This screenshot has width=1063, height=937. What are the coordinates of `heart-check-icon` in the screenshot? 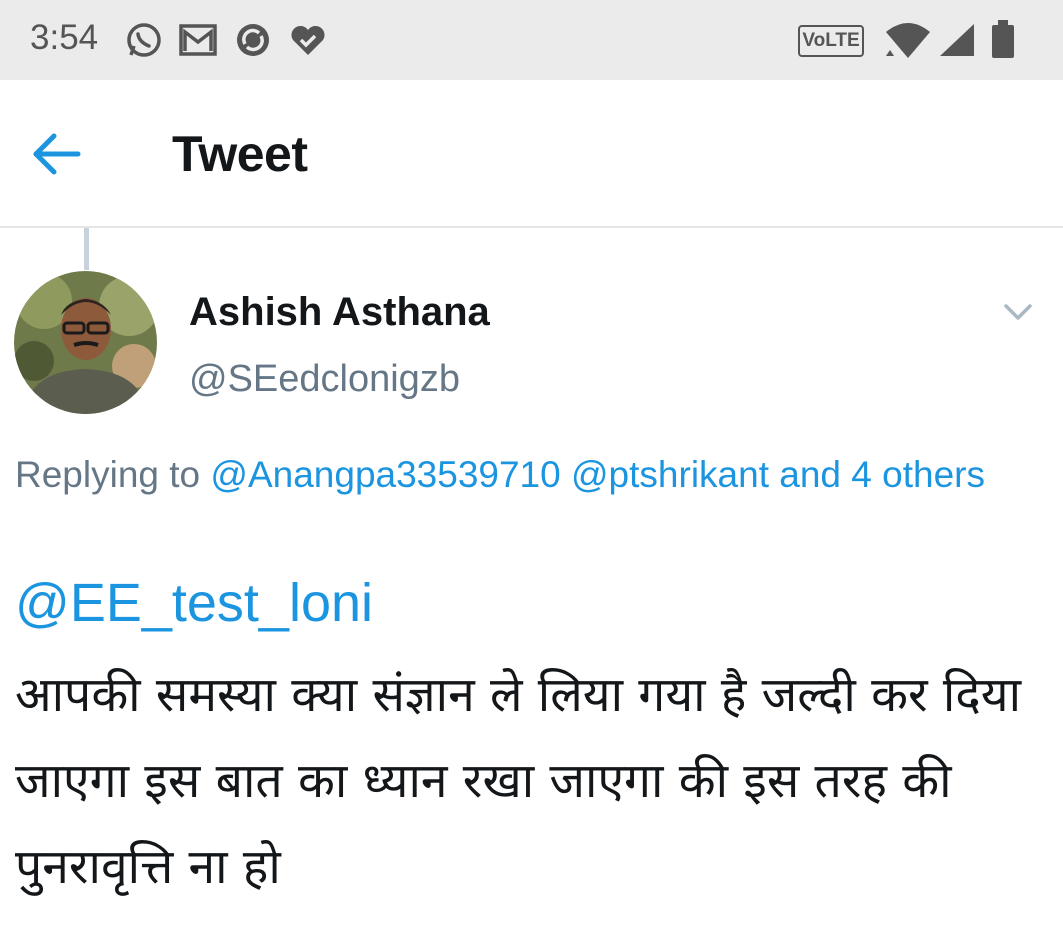 It's located at (308, 40).